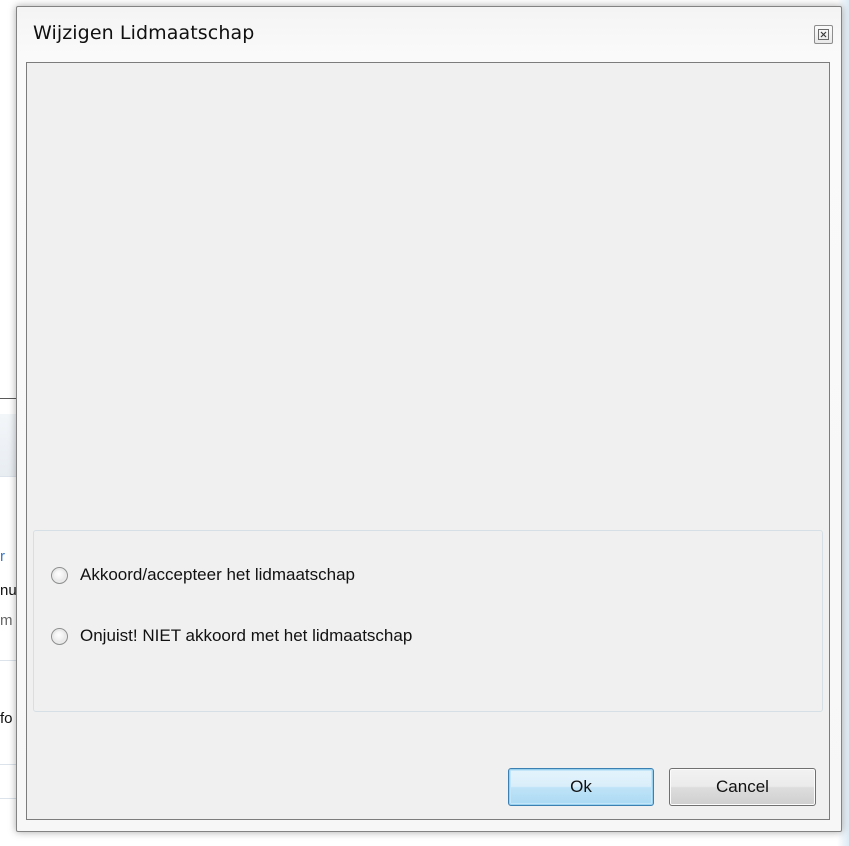 The image size is (849, 846). I want to click on ok-button: Ok, so click(581, 787).